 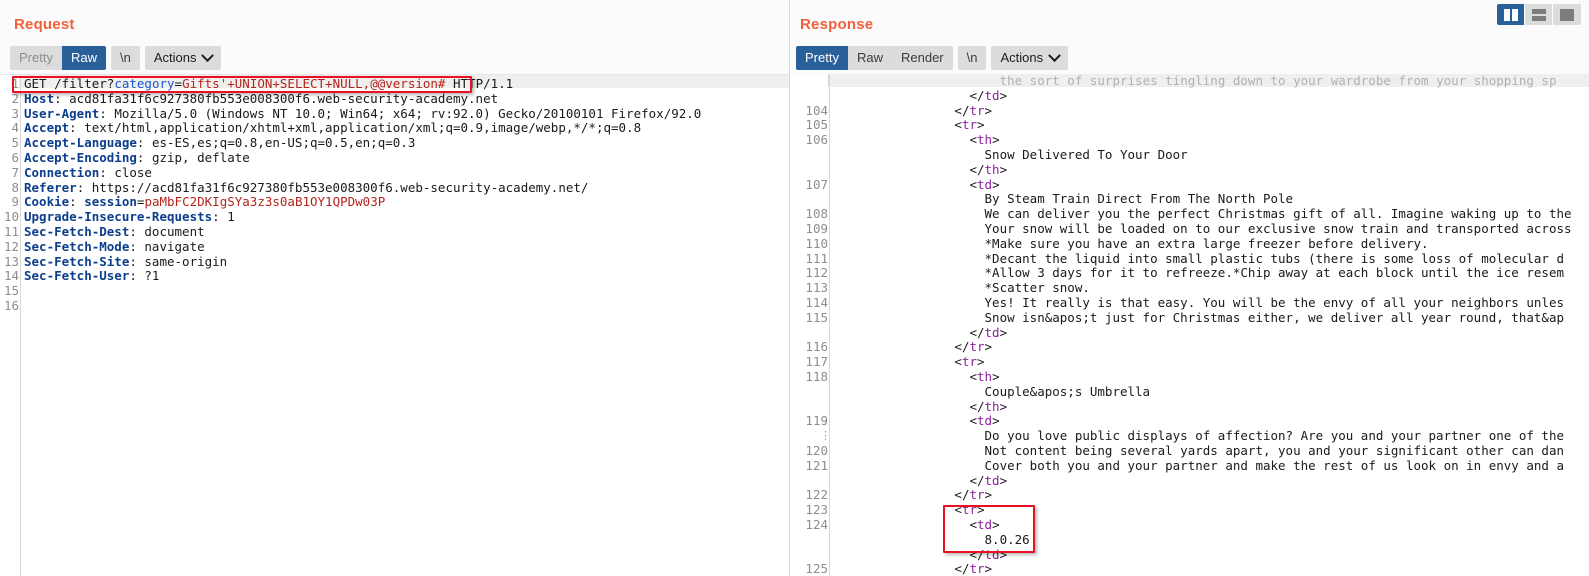 What do you see at coordinates (1203, 155) in the screenshot?
I see `code-line: Snow Delivered To Your Door` at bounding box center [1203, 155].